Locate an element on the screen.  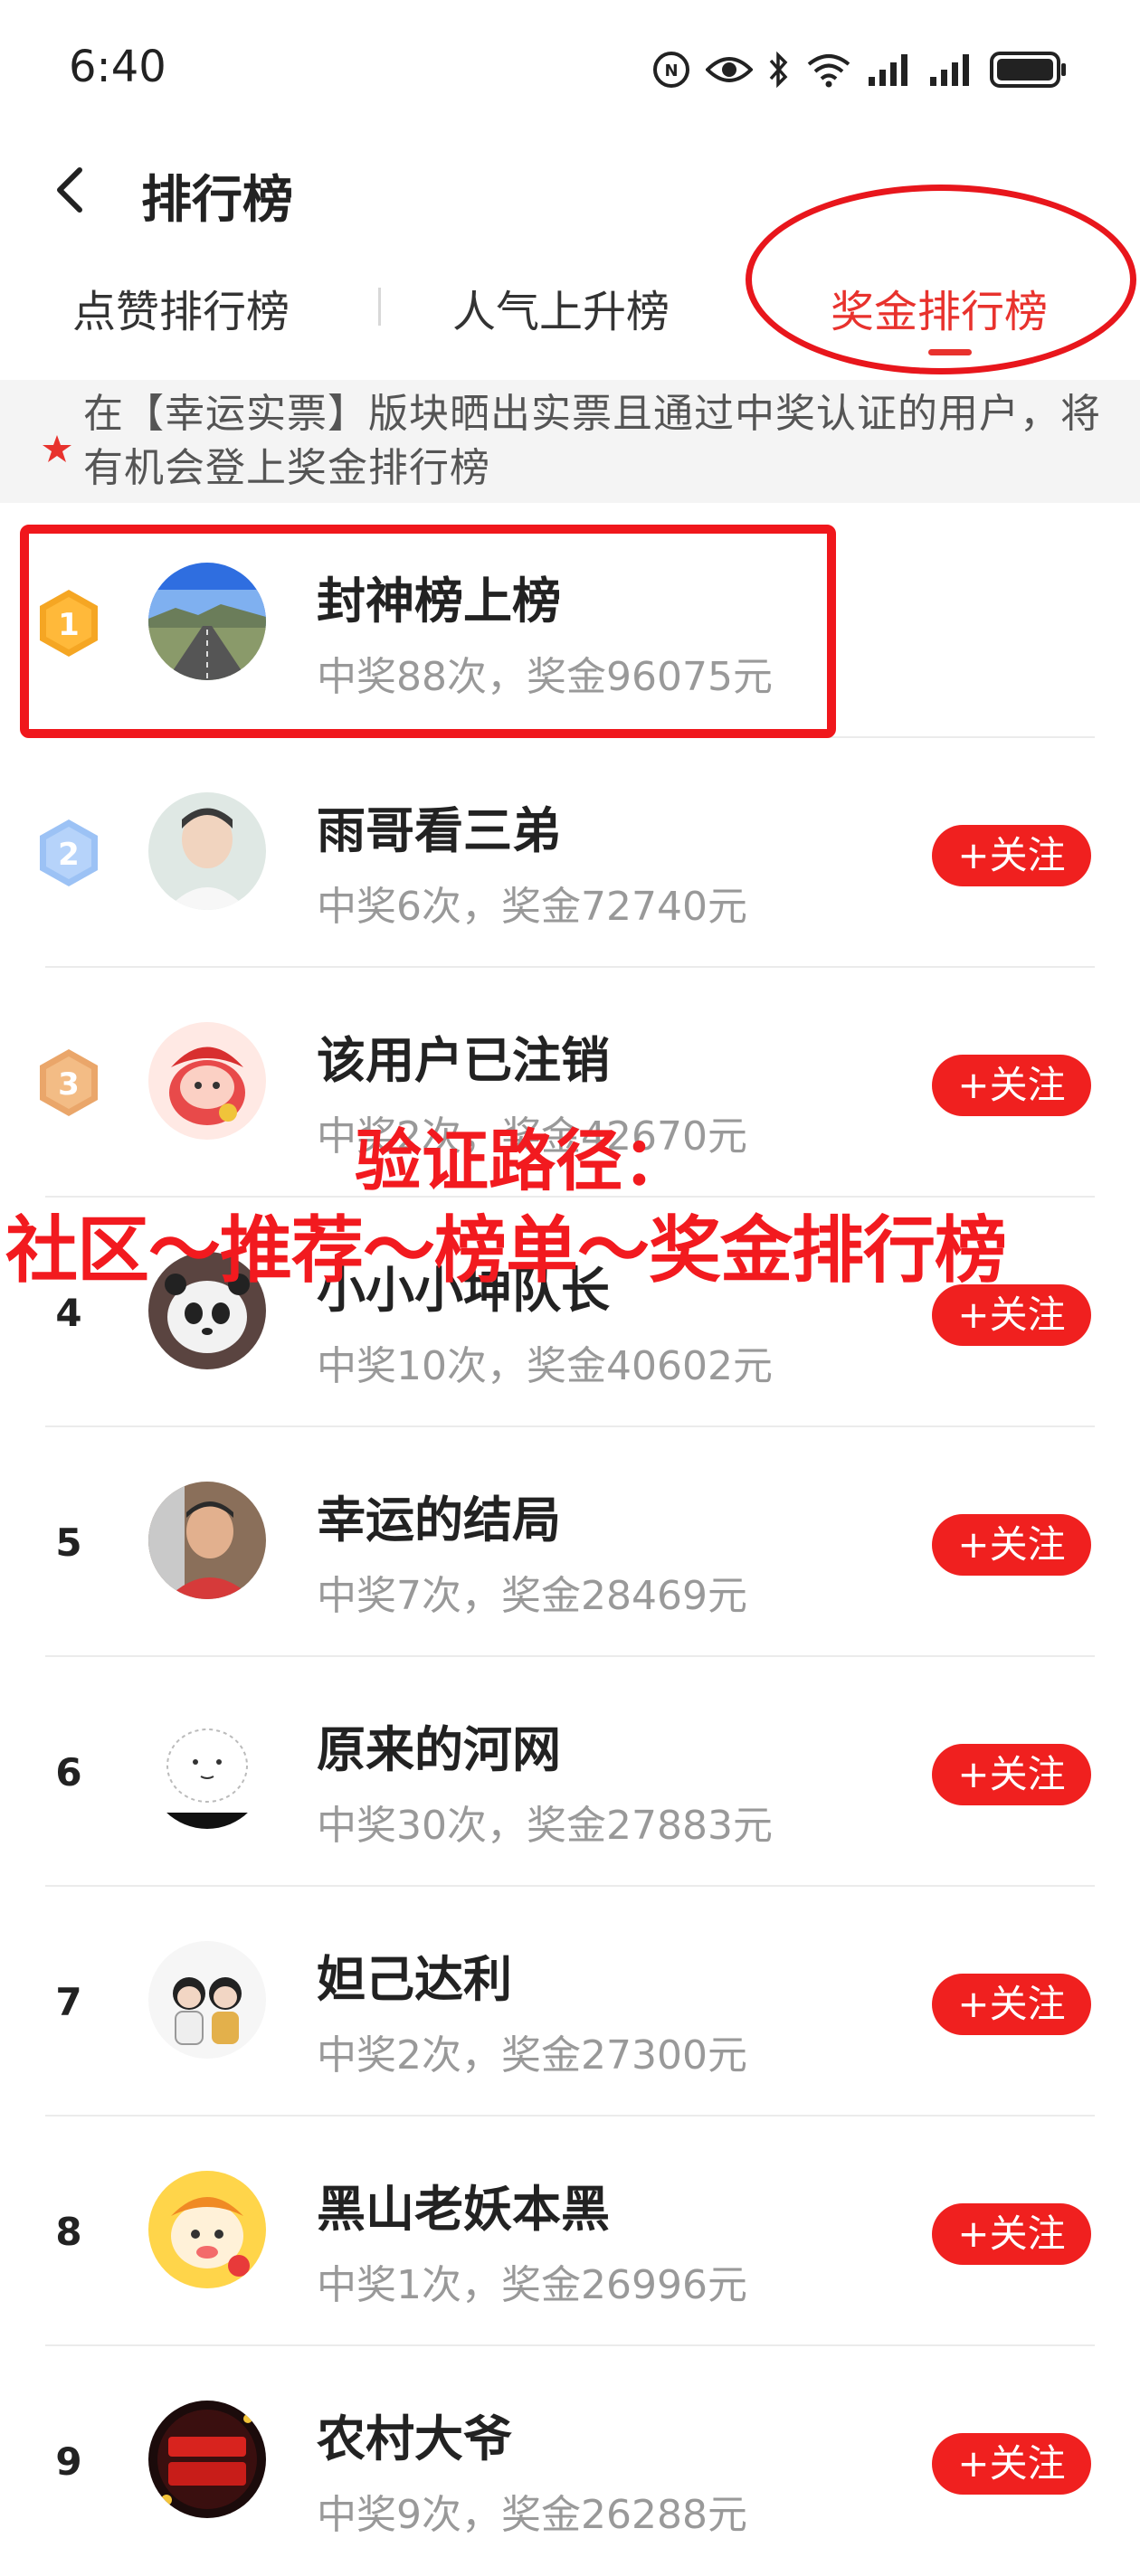
rank-number: 4 is located at coordinates (68, 1313).